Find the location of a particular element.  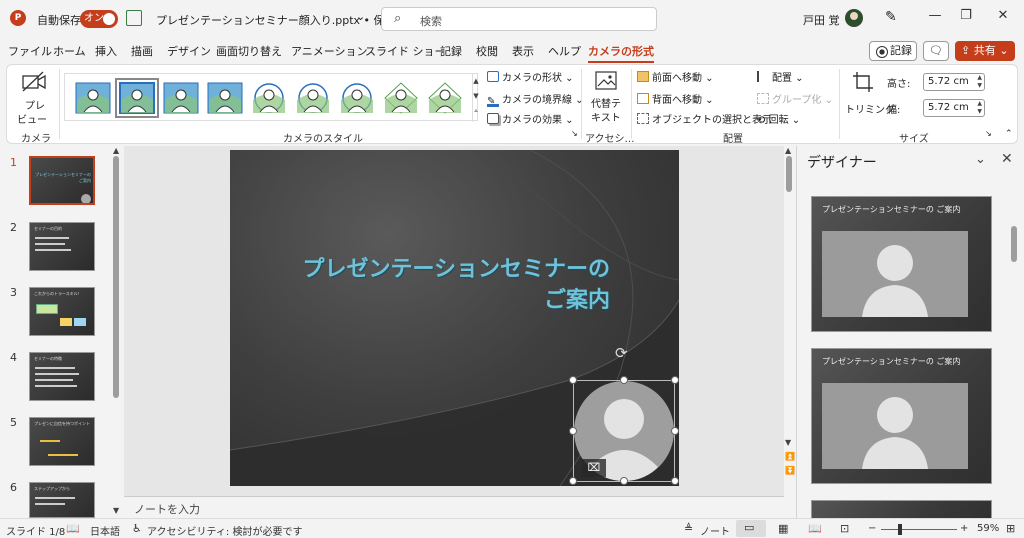

slide-thumbnail: セミナーの特徴 is located at coordinates (62, 376).